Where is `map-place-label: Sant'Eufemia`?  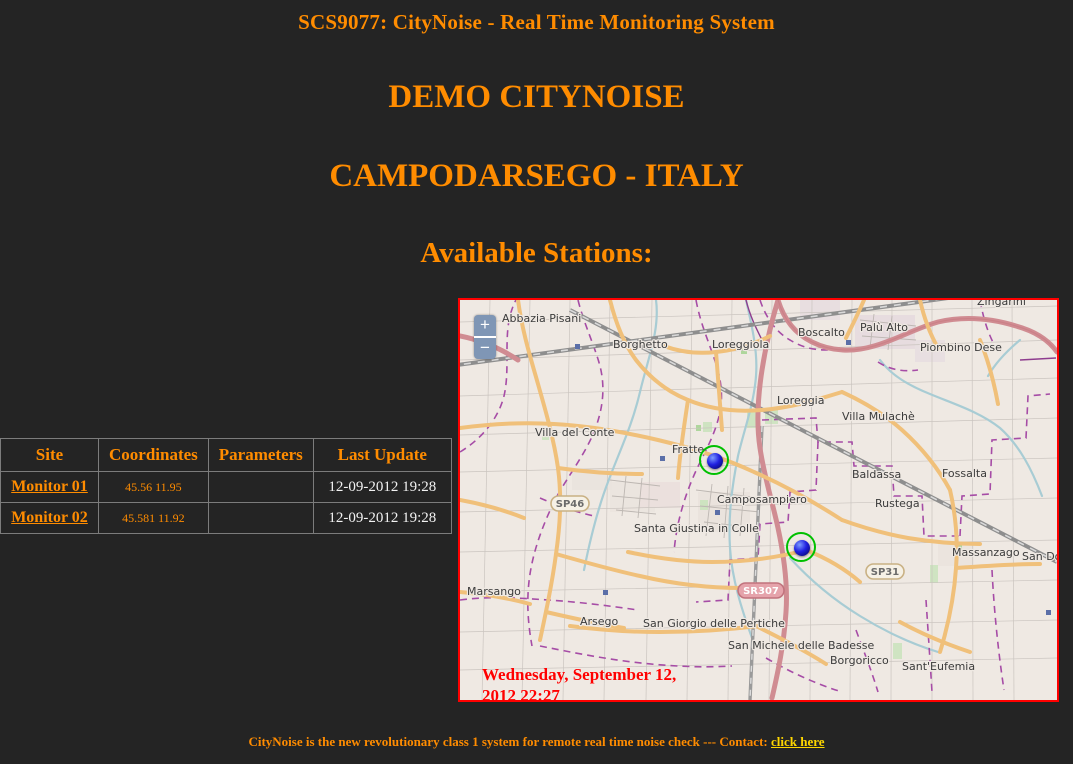 map-place-label: Sant'Eufemia is located at coordinates (938, 666).